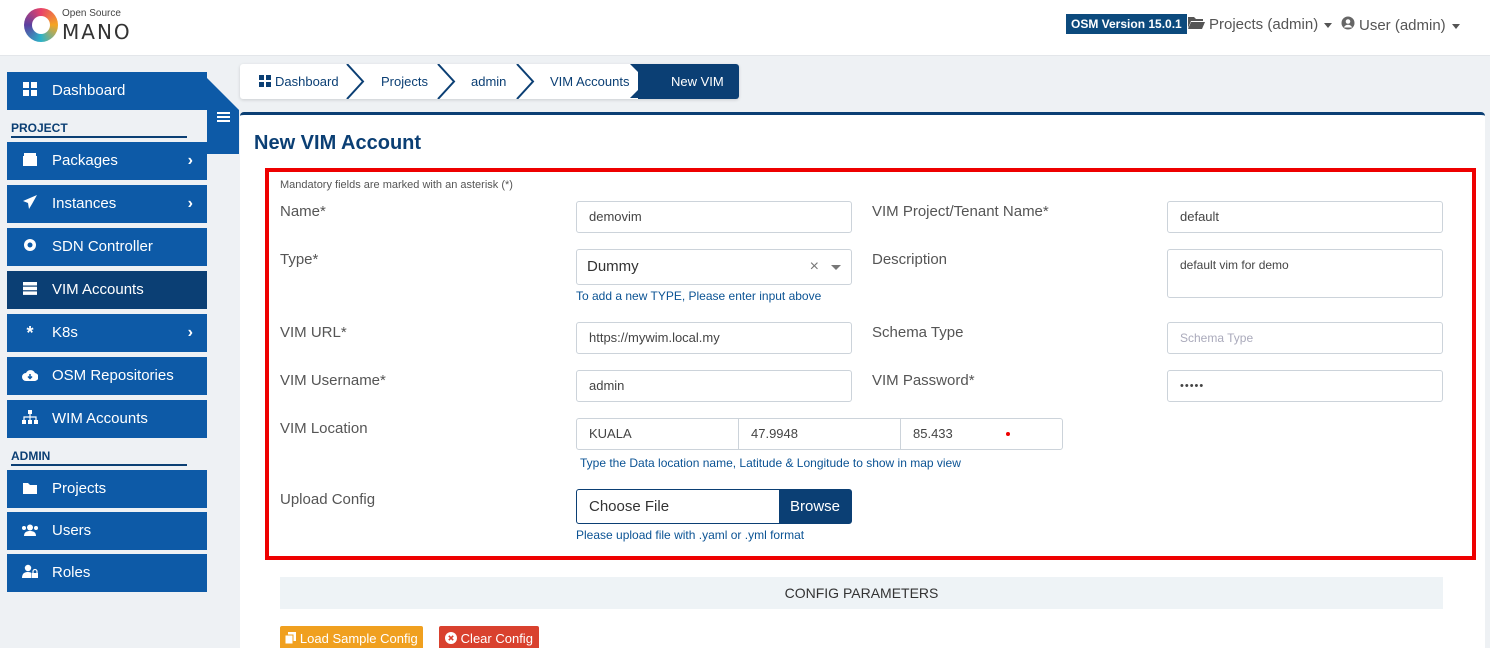 The image size is (1490, 648). Describe the element at coordinates (307, 81) in the screenshot. I see `breadcrumb-label: Dashboard` at that location.